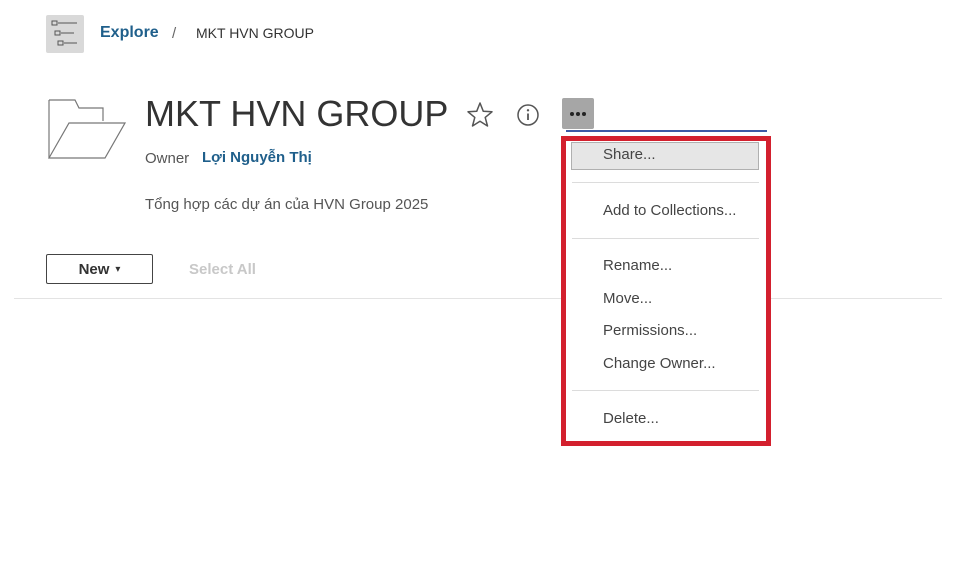  Describe the element at coordinates (129, 33) in the screenshot. I see `breadcrumb-explore-link: Explore` at that location.